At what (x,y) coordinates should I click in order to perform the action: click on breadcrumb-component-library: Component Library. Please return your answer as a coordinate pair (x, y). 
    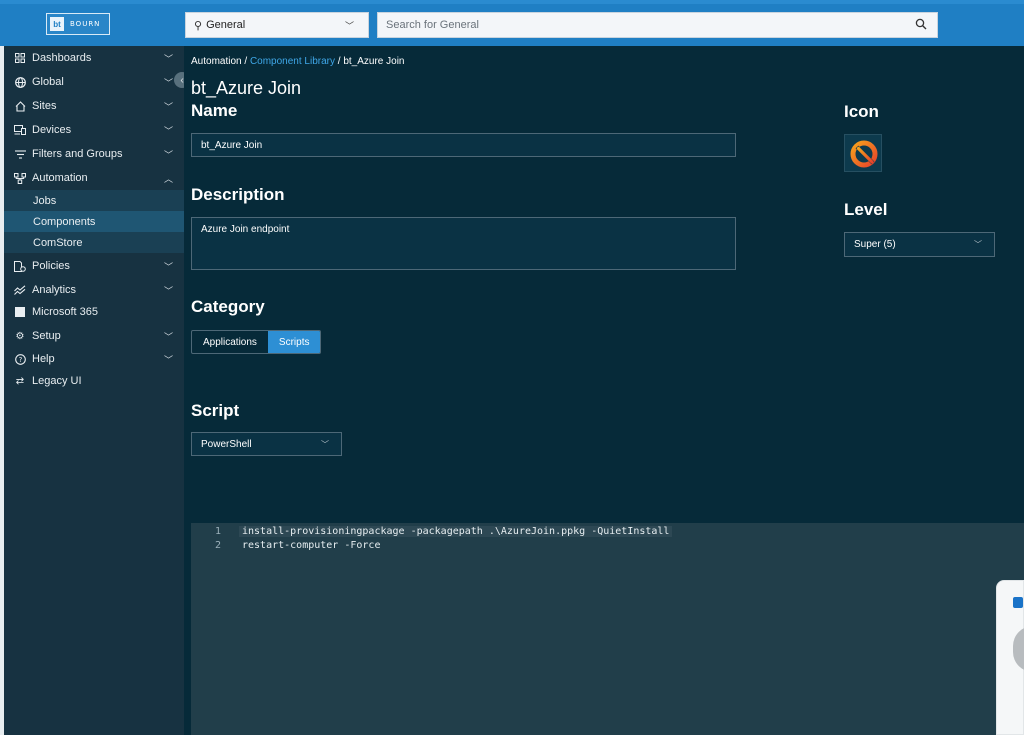
    Looking at the image, I should click on (292, 61).